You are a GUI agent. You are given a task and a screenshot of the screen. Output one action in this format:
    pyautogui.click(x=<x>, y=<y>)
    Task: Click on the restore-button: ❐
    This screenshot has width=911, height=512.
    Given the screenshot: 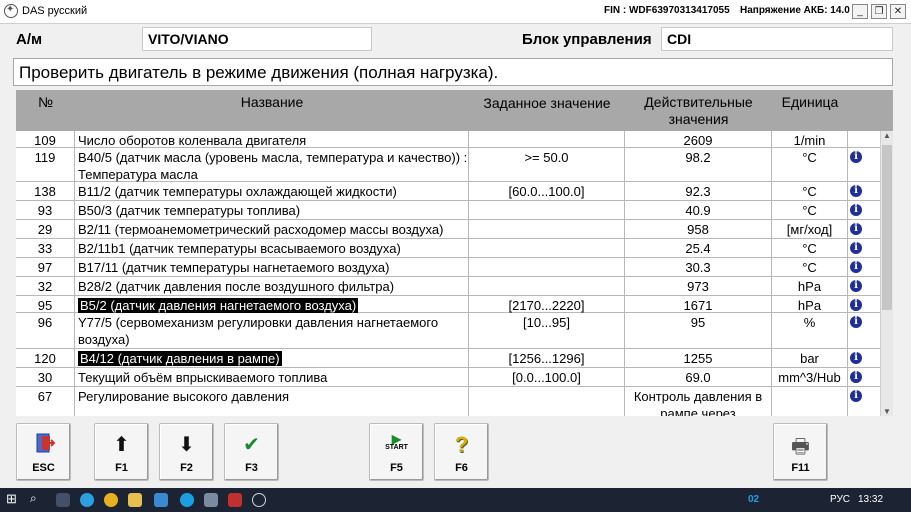 What is the action you would take?
    pyautogui.click(x=879, y=11)
    